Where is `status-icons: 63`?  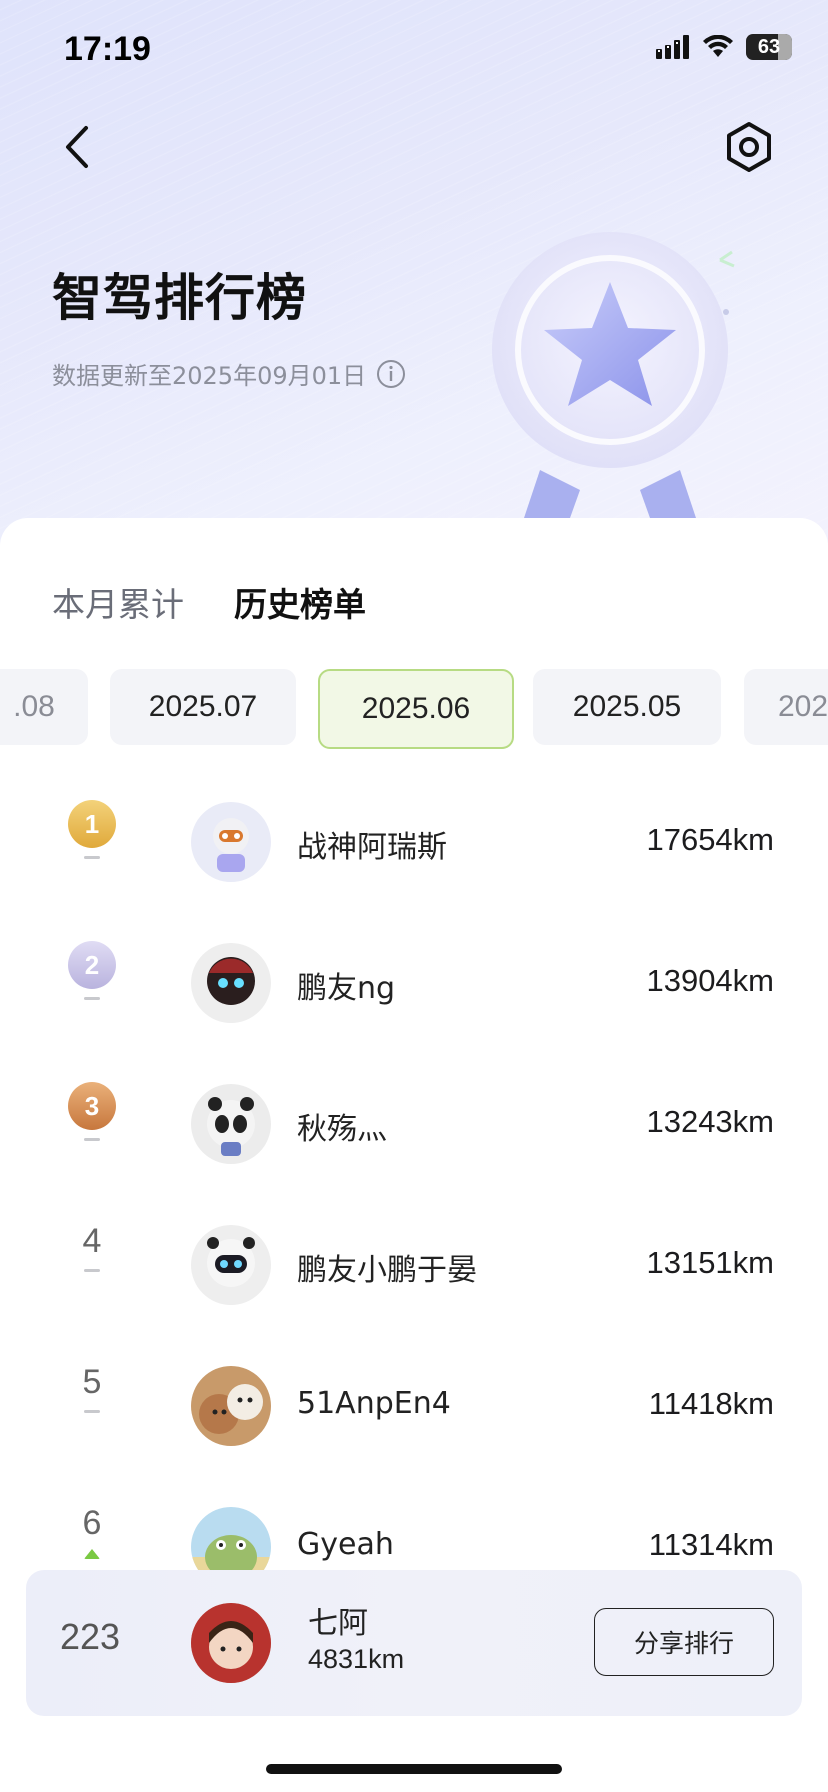 status-icons: 63 is located at coordinates (724, 47).